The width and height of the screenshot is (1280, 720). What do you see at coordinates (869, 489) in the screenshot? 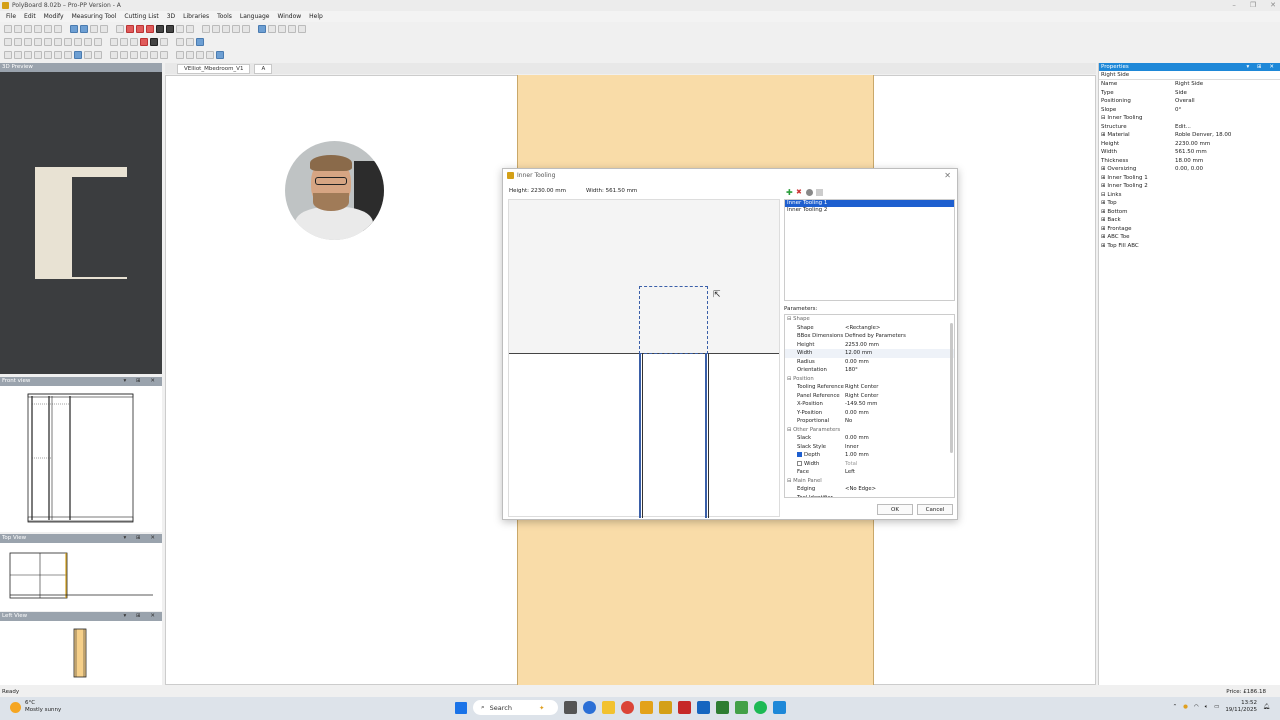
I see `parameter-row: Edging <No Edge>` at bounding box center [869, 489].